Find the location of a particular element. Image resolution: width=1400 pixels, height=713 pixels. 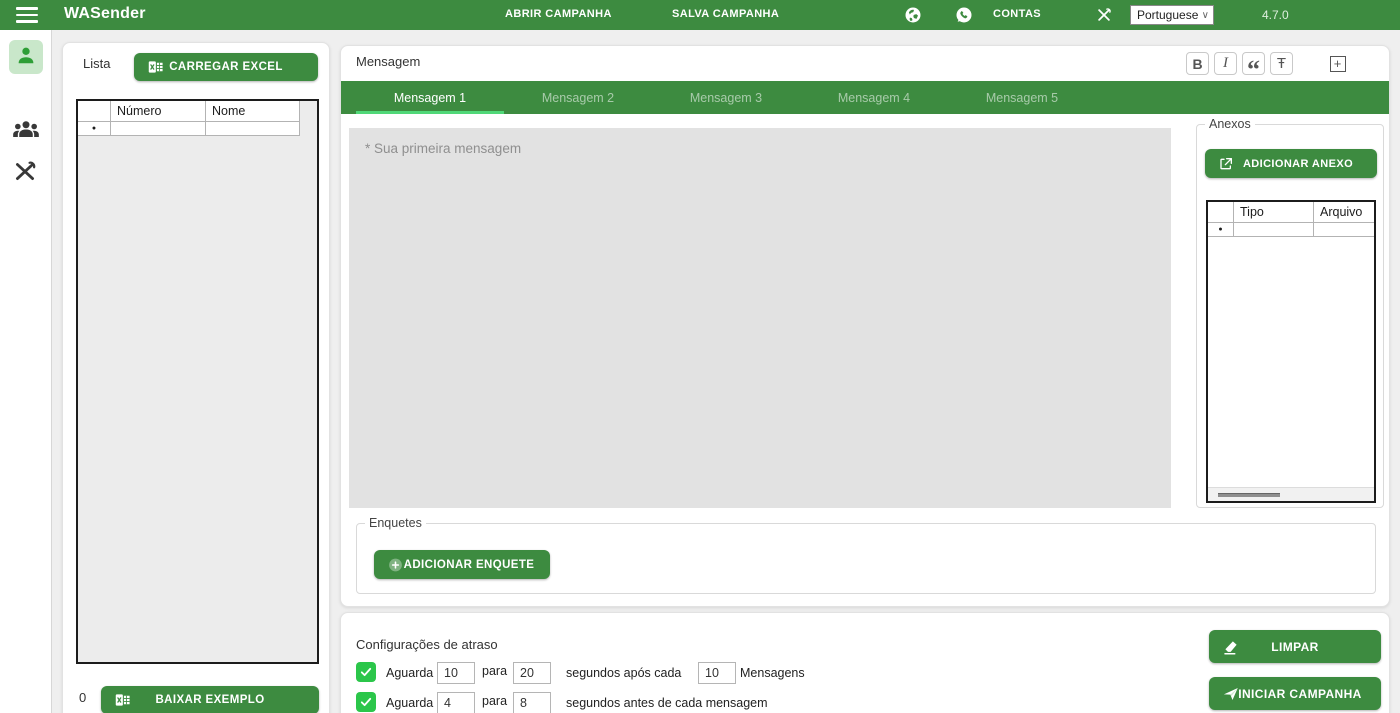

save-campaign-button: SALVA CAMPANHA is located at coordinates (725, 14).